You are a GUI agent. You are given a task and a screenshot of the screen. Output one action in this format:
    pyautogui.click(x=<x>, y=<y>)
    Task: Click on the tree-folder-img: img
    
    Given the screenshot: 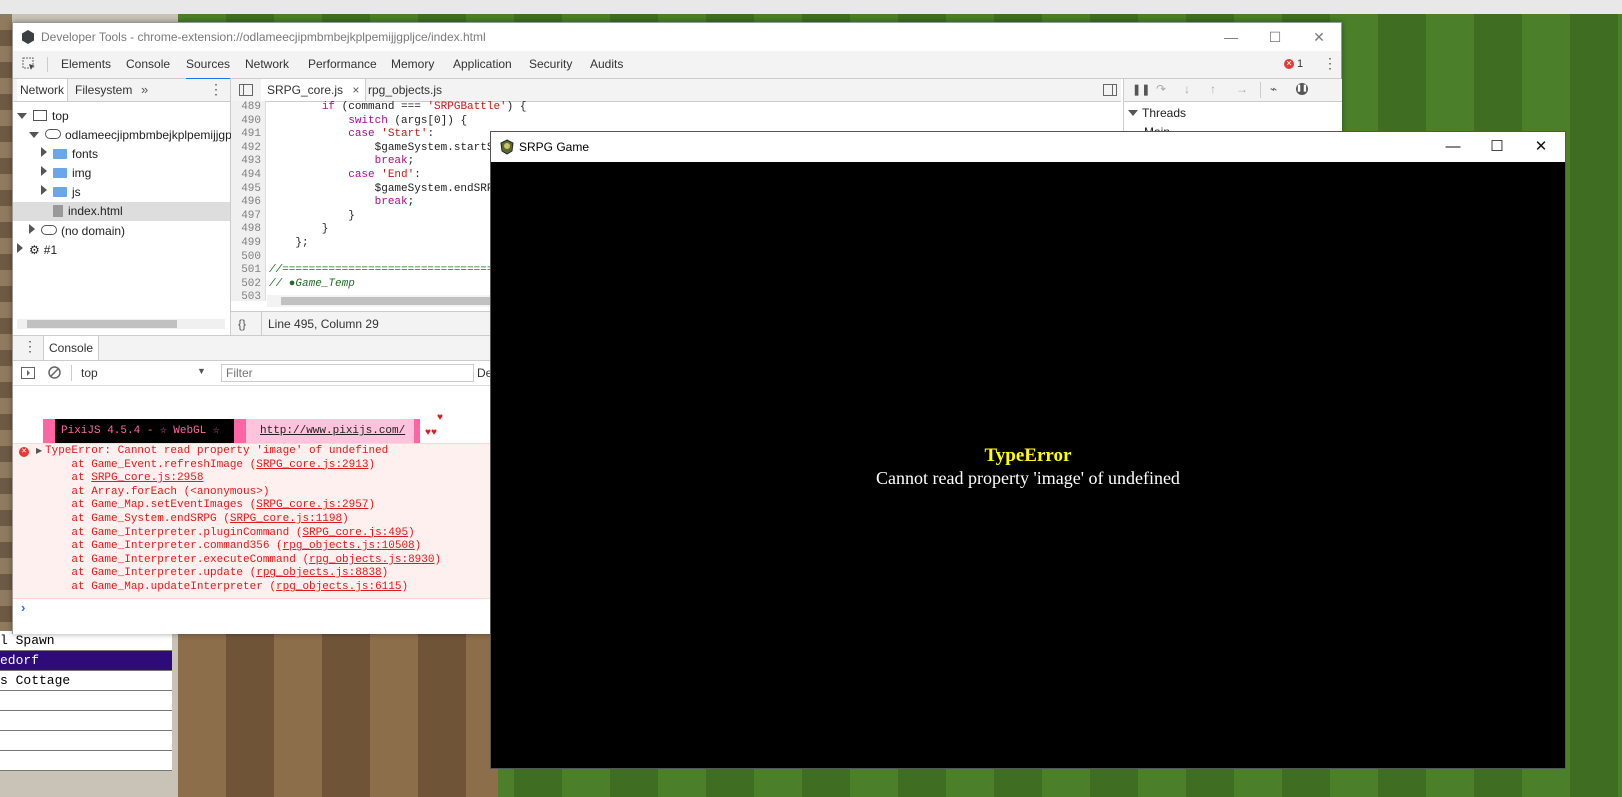 What is the action you would take?
    pyautogui.click(x=66, y=173)
    